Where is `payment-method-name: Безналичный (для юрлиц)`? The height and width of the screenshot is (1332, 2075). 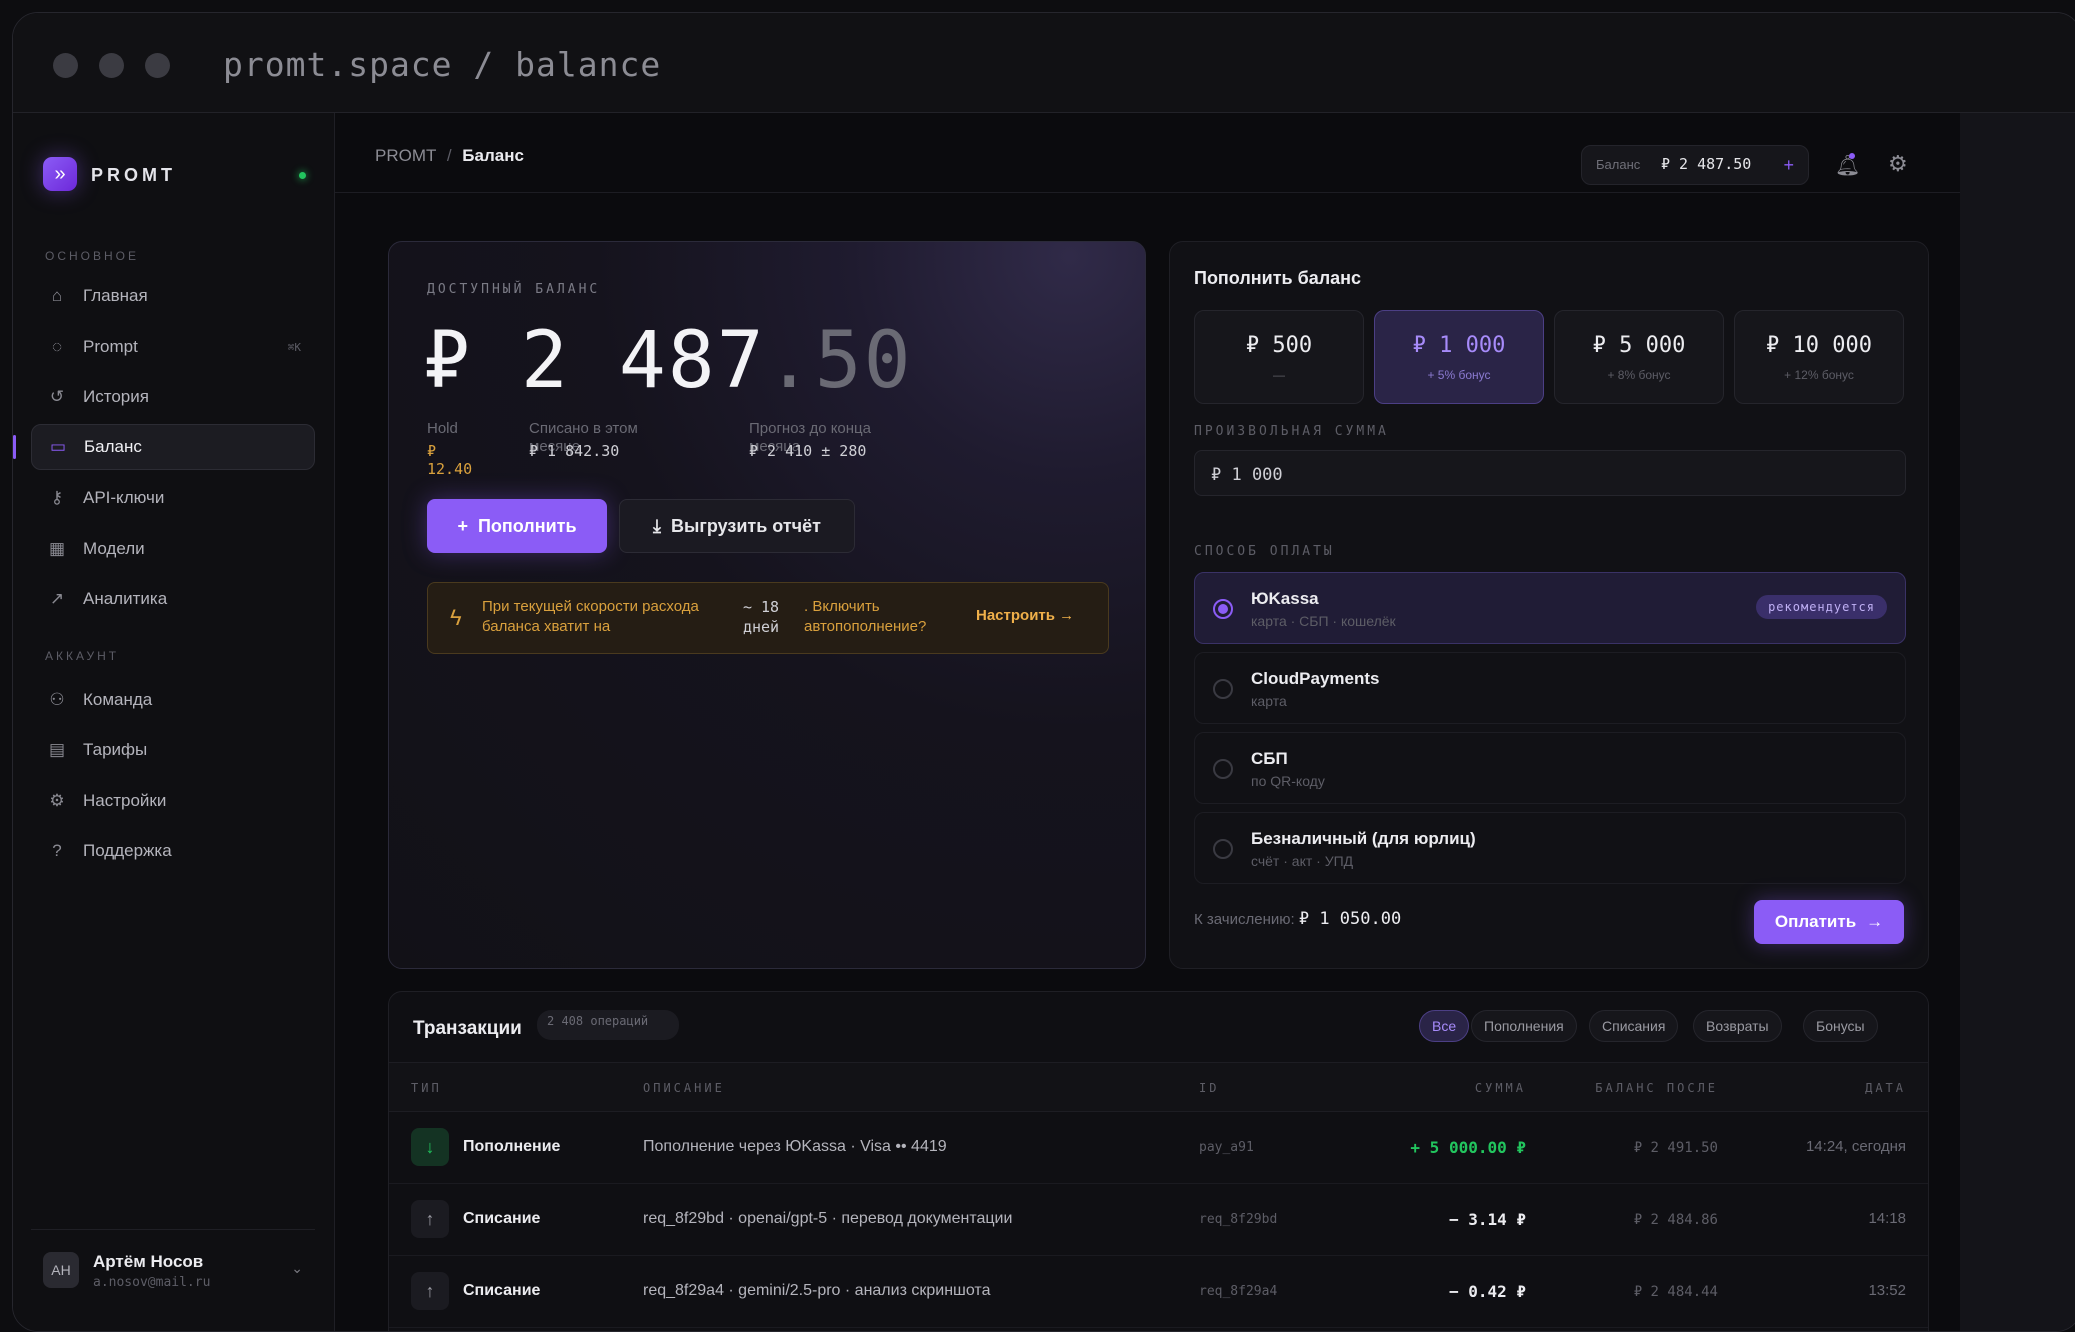 payment-method-name: Безналичный (для юрлиц) is located at coordinates (1363, 838).